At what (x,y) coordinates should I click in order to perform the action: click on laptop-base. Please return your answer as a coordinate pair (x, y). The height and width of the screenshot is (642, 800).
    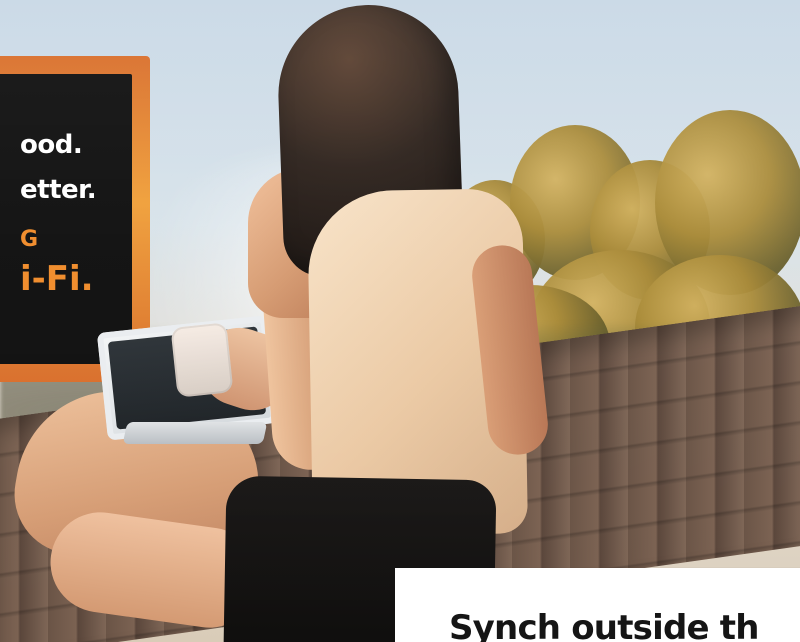
    Looking at the image, I should click on (195, 433).